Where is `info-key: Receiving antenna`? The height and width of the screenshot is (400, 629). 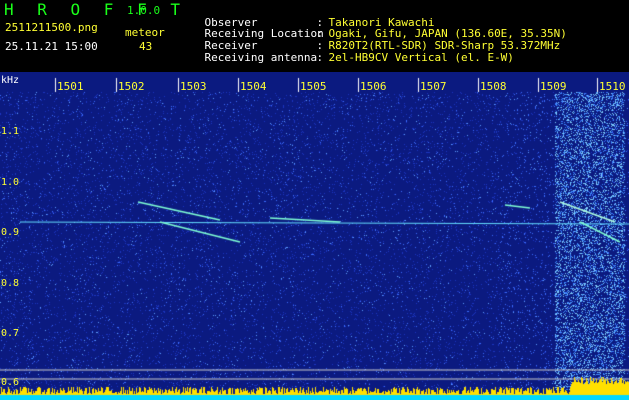 info-key: Receiving antenna is located at coordinates (261, 57).